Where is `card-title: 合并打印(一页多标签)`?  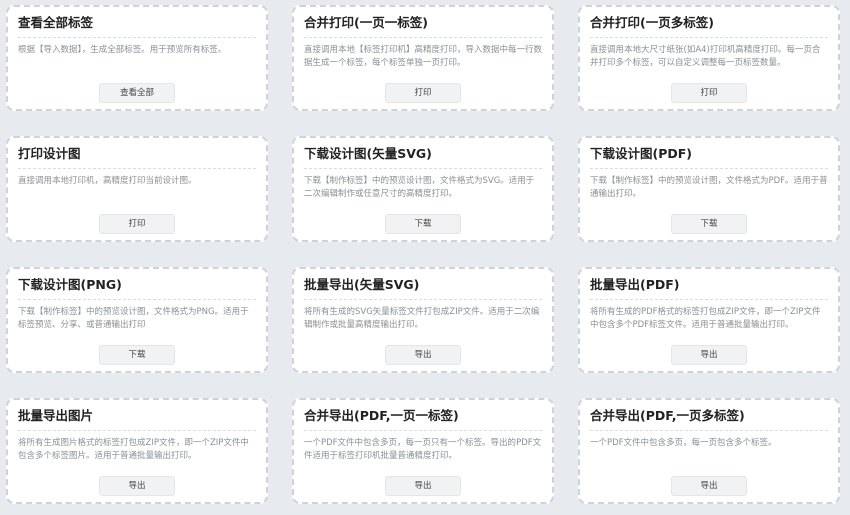
card-title: 合并打印(一页多标签) is located at coordinates (652, 22).